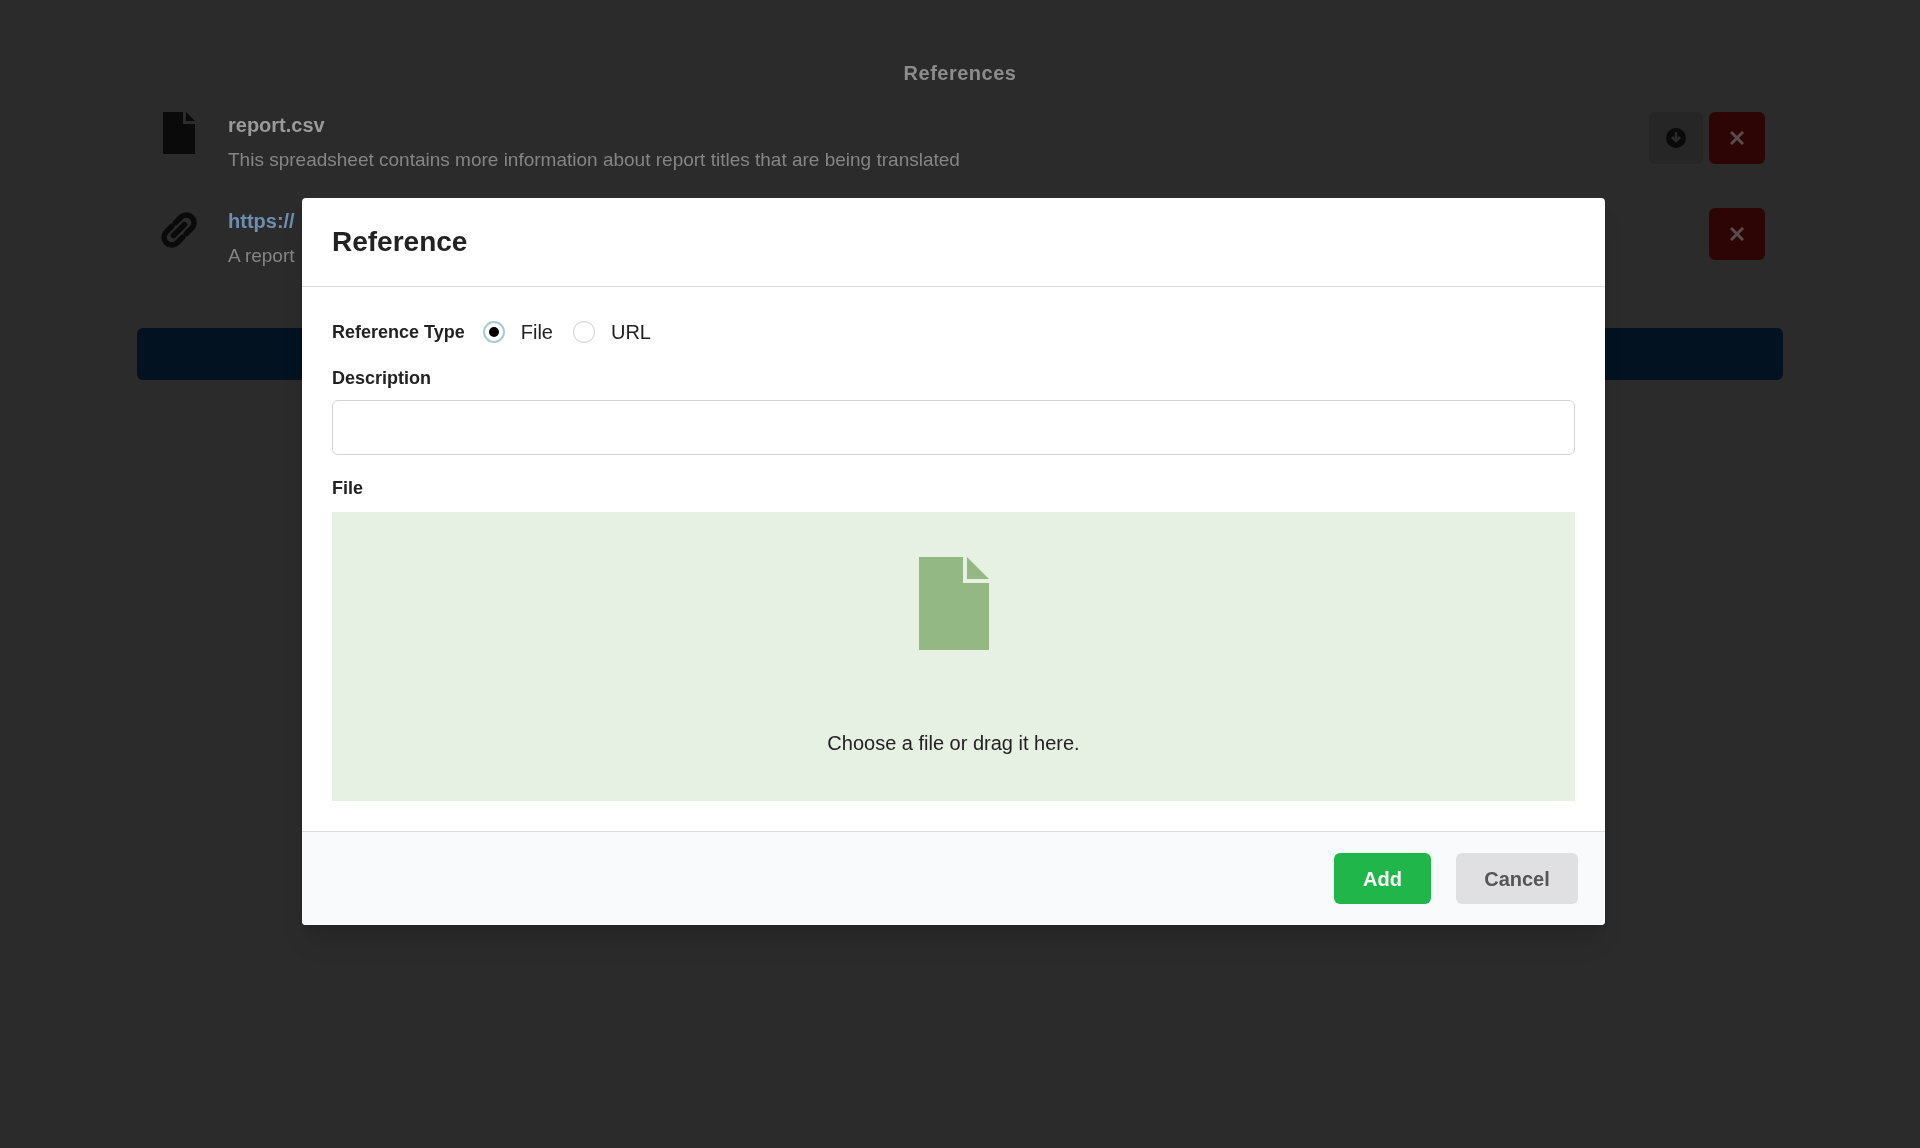 Image resolution: width=1920 pixels, height=1148 pixels. I want to click on page-title: References, so click(960, 73).